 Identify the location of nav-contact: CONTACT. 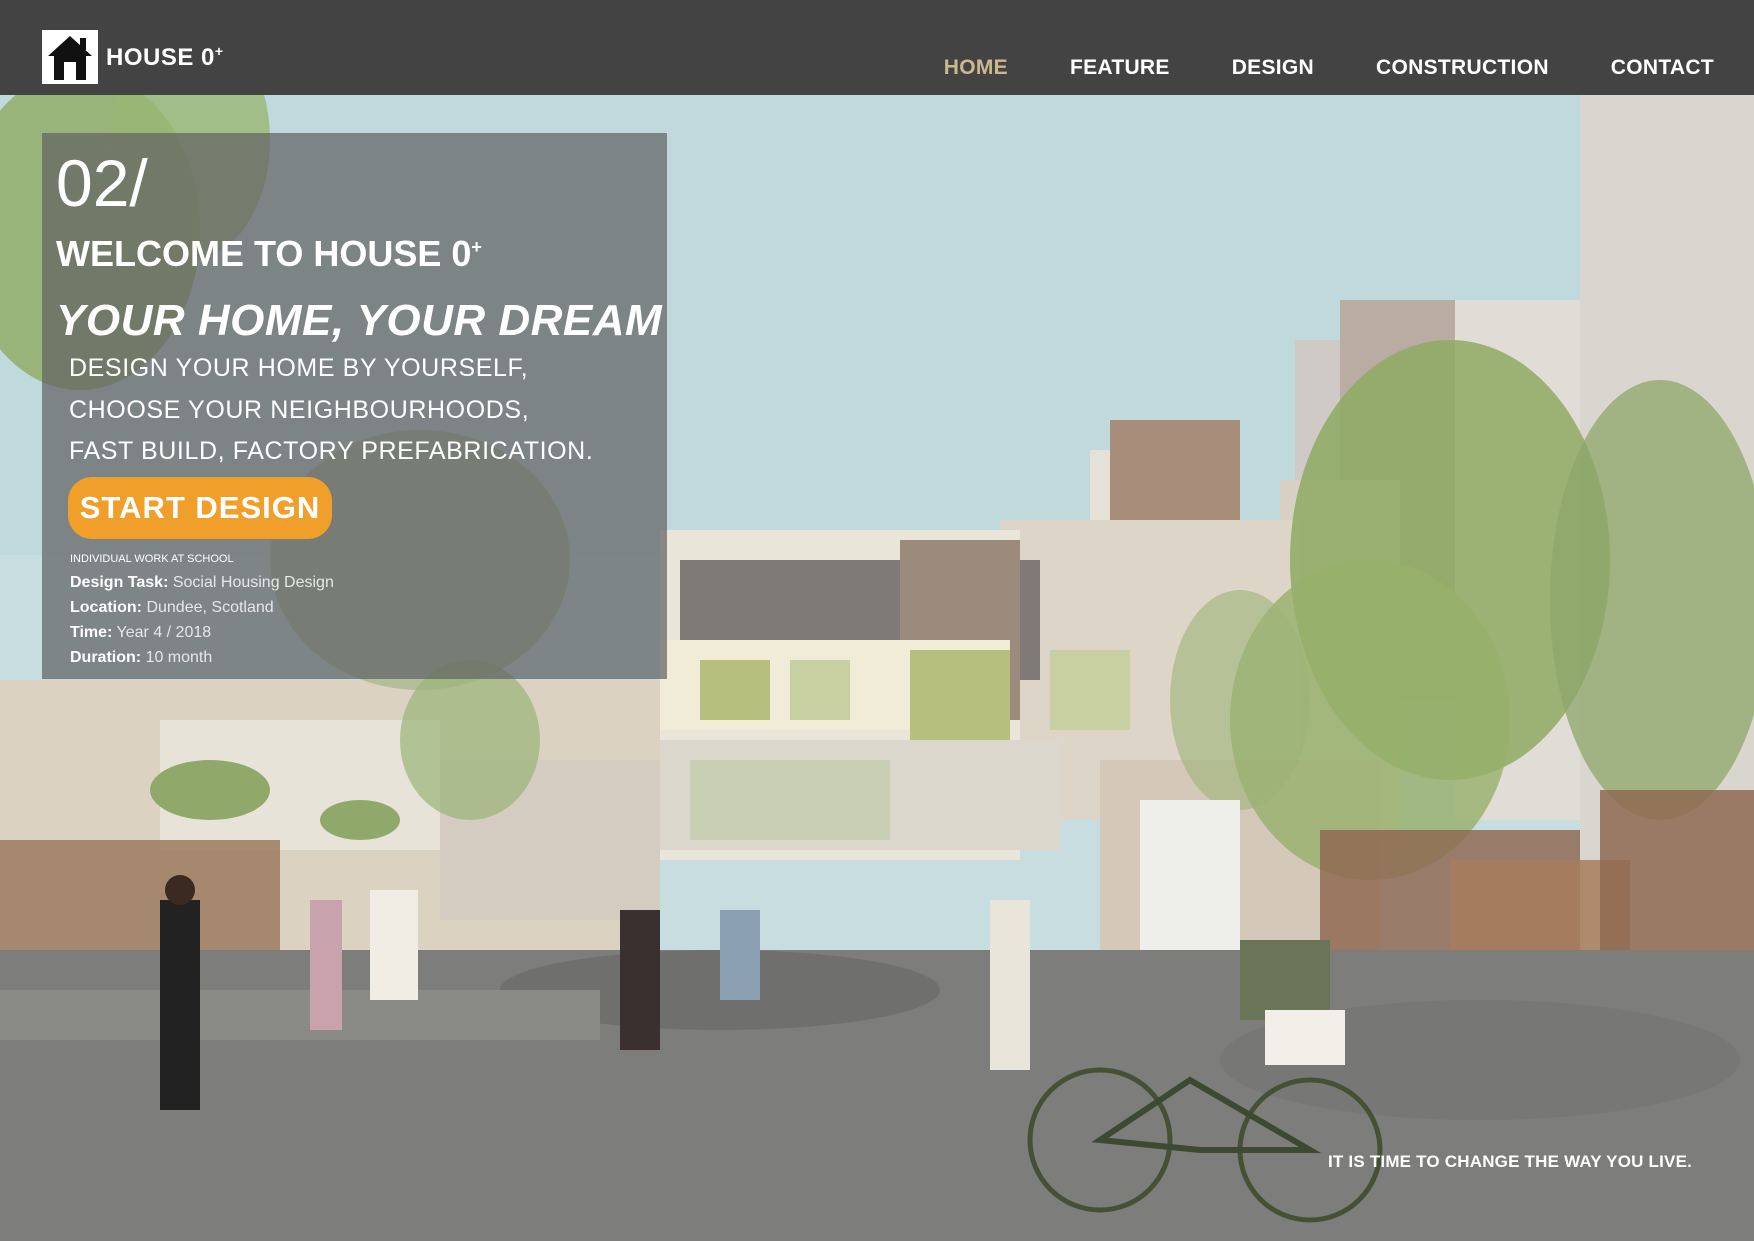
(1662, 68).